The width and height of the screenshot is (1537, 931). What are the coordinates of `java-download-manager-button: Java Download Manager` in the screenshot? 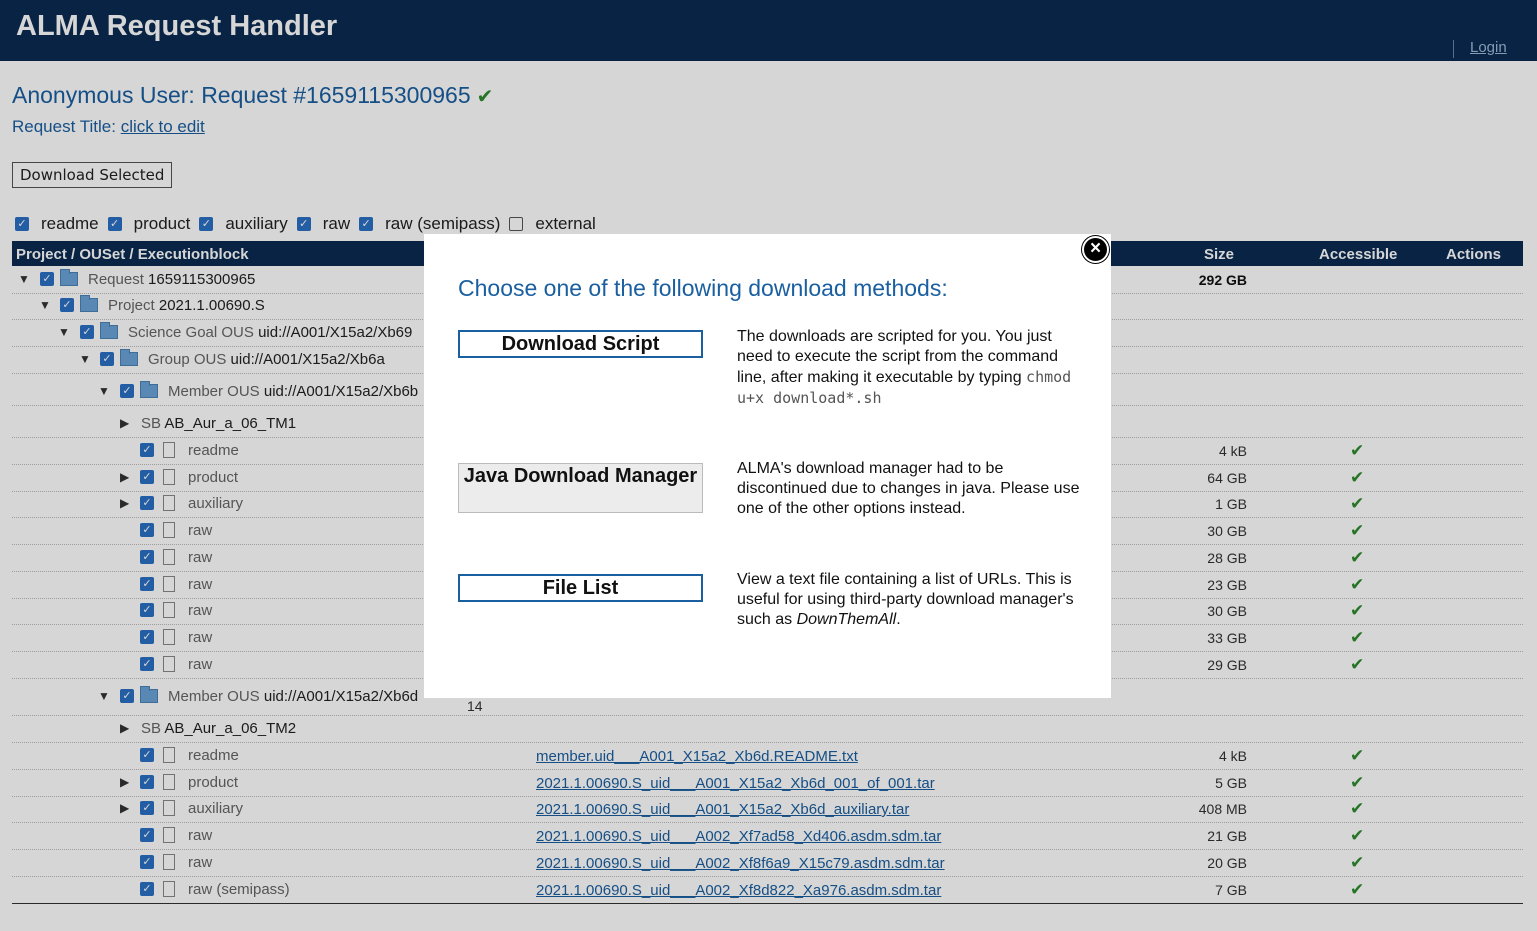 It's located at (580, 488).